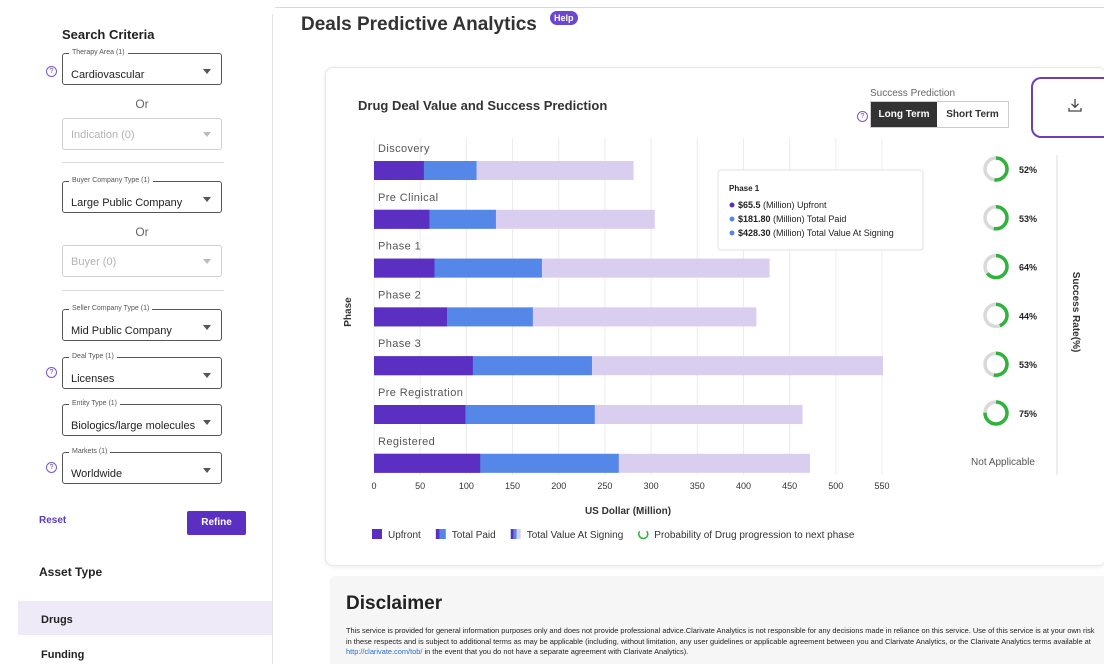 Image resolution: width=1104 pixels, height=670 pixels. Describe the element at coordinates (1028, 365) in the screenshot. I see `success-rate-label: 53%` at that location.